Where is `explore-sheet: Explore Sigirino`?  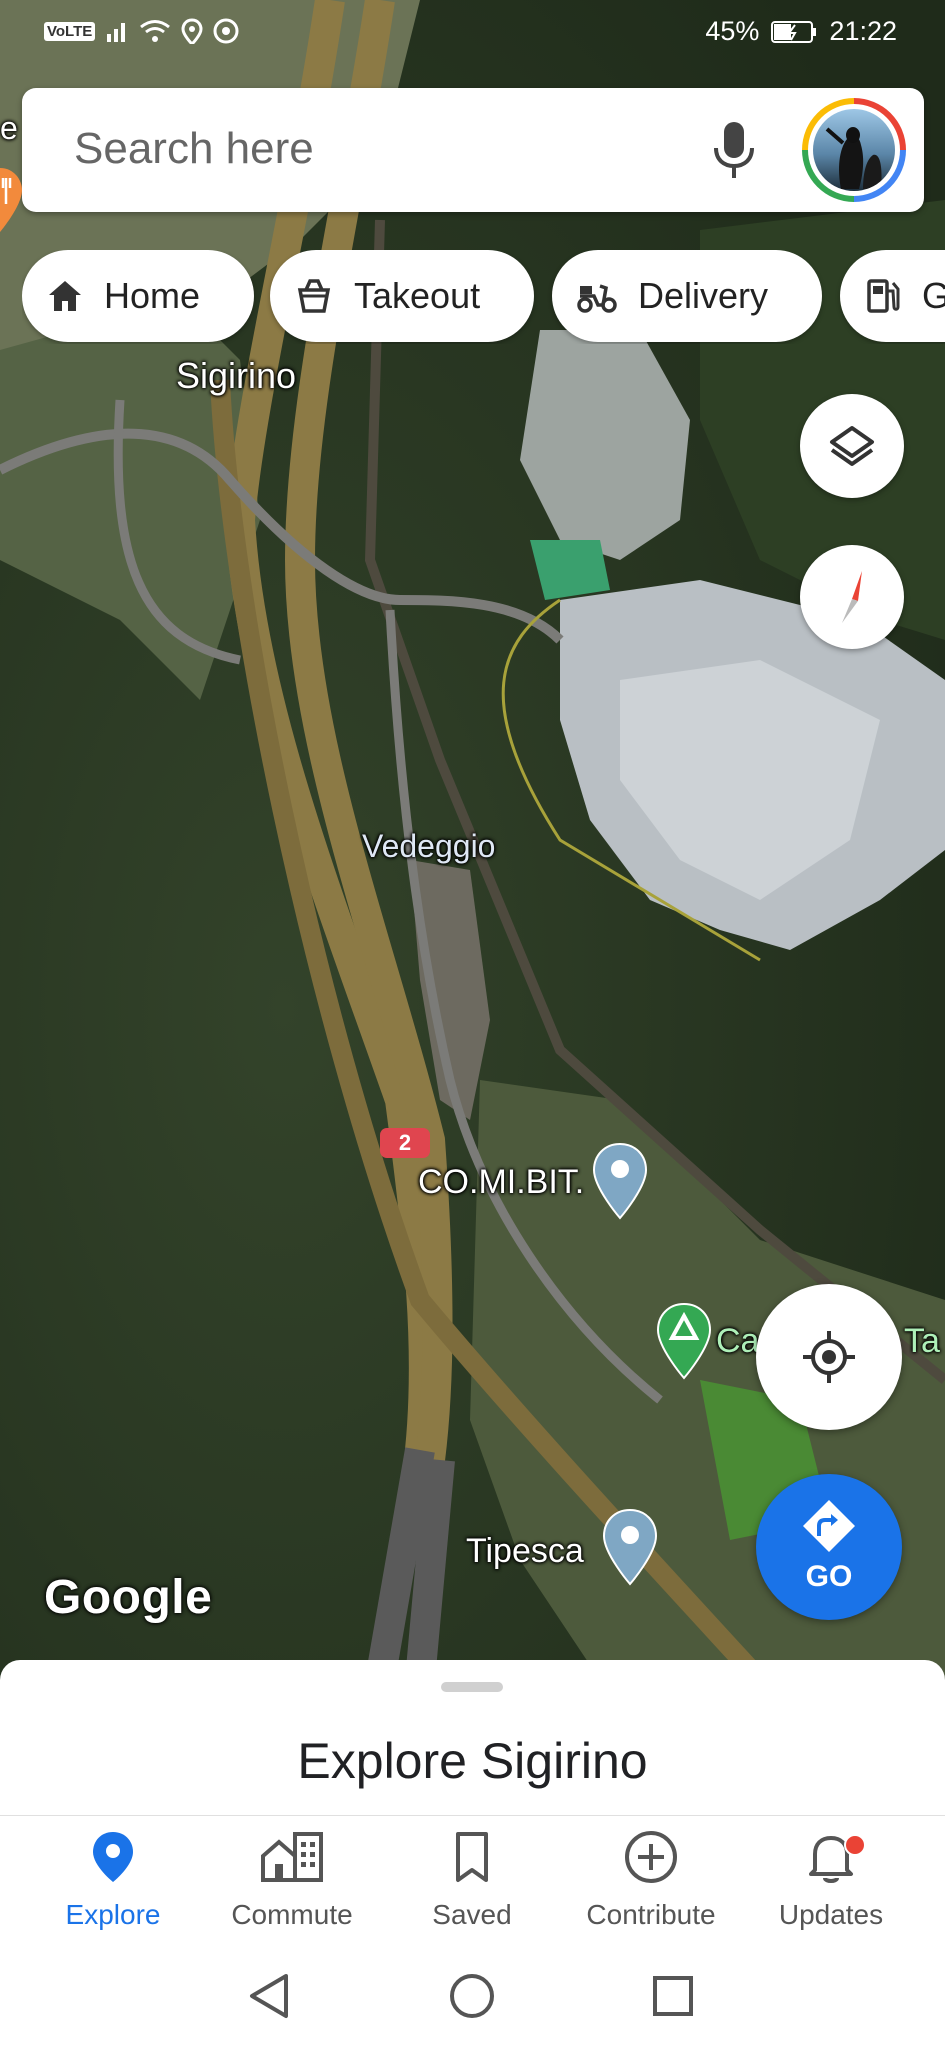
explore-sheet: Explore Sigirino is located at coordinates (472, 1737).